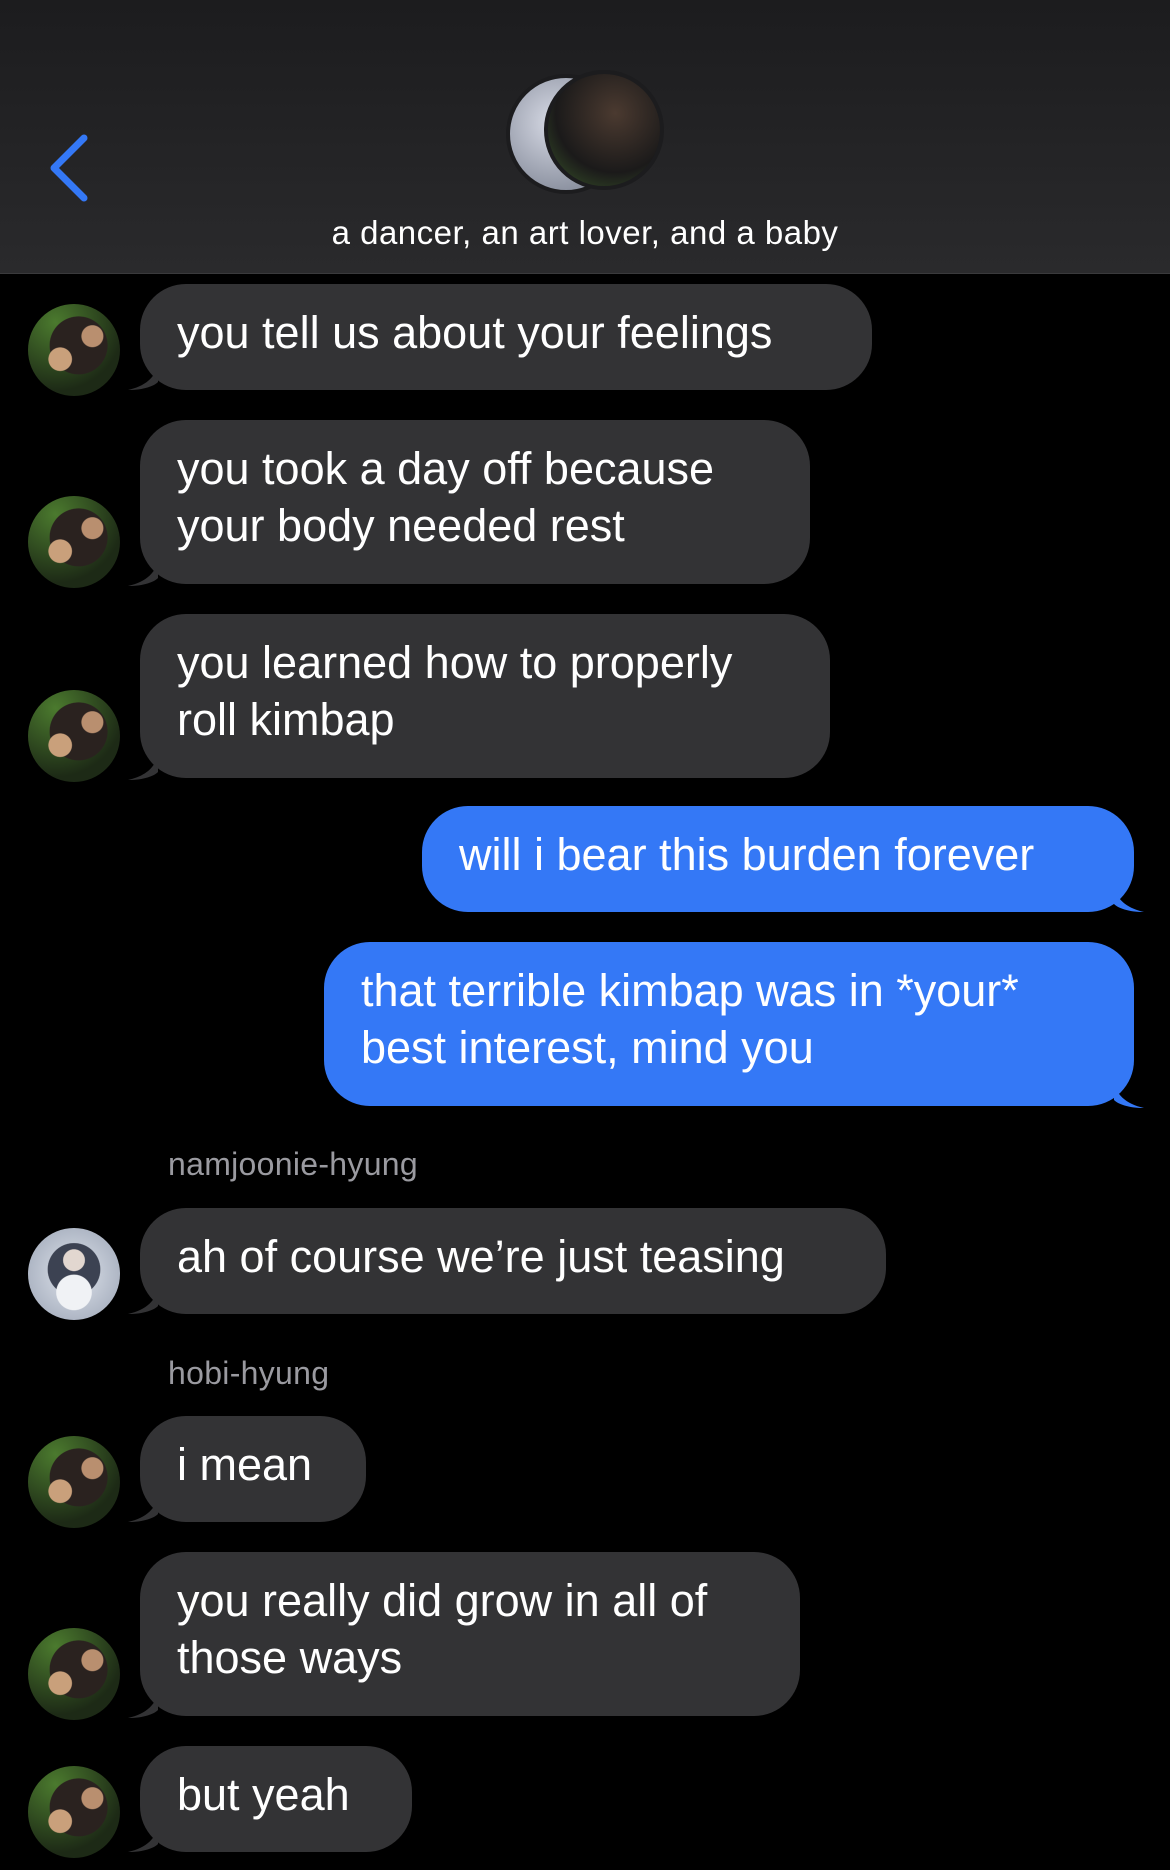 This screenshot has height=1870, width=1170. Describe the element at coordinates (293, 1164) in the screenshot. I see `sender-name: namjoonie-hyung` at that location.